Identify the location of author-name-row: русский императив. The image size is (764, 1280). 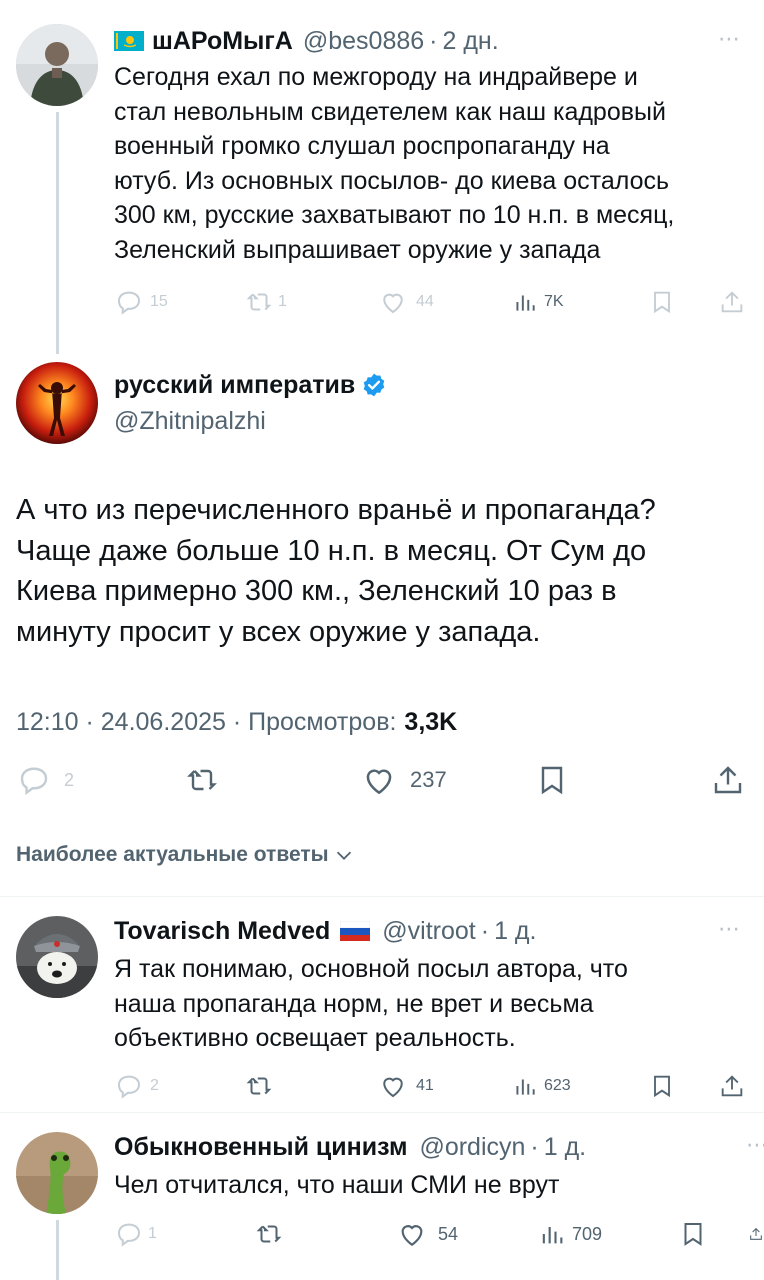
(250, 385).